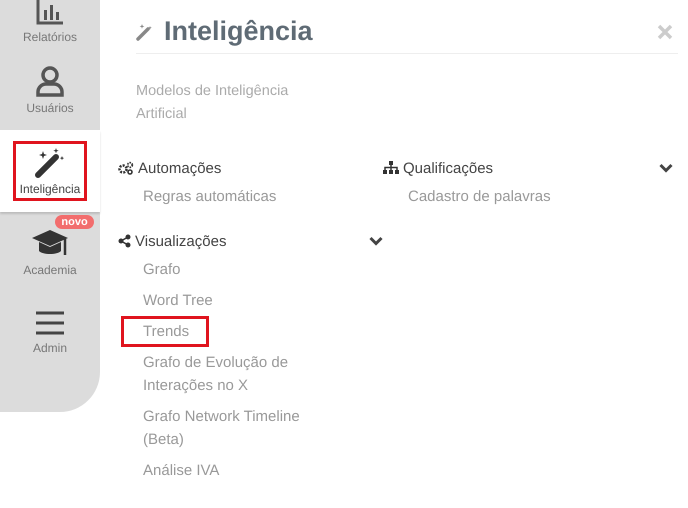  What do you see at coordinates (50, 252) in the screenshot?
I see `sidebar-item: novo Academia` at bounding box center [50, 252].